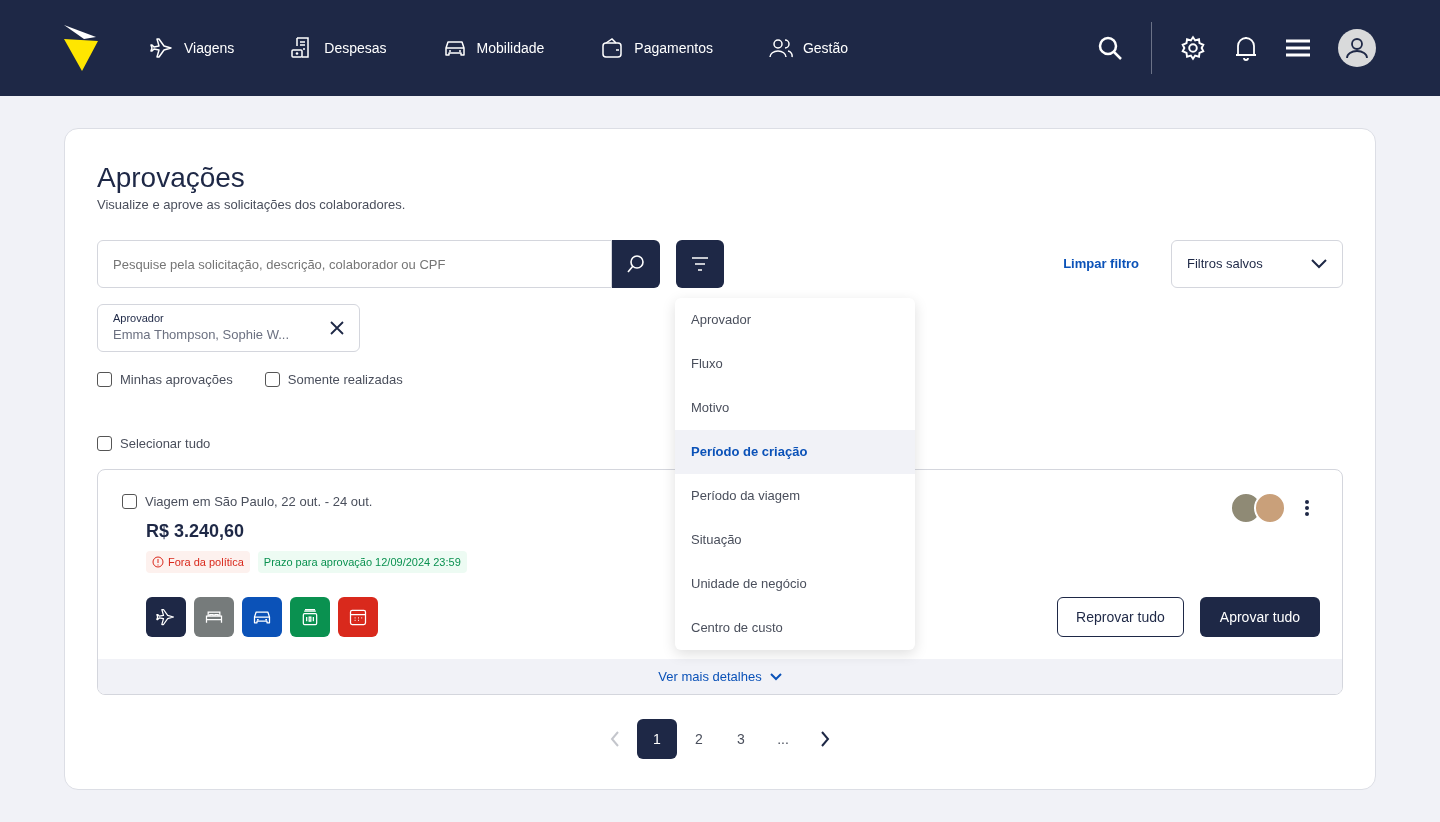 The height and width of the screenshot is (822, 1440). What do you see at coordinates (195, 531) in the screenshot?
I see `request-amount: R$ 3.240,60` at bounding box center [195, 531].